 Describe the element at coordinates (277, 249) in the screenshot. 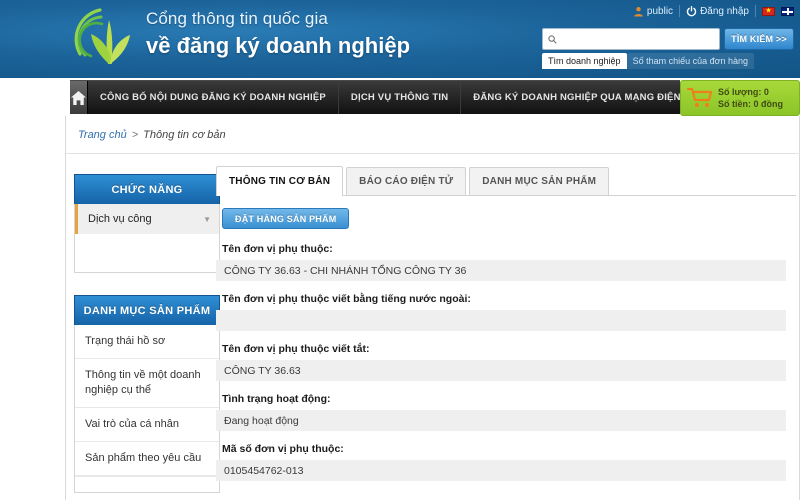

I see `field-label: Tên đơn vị phụ thuộc:` at that location.